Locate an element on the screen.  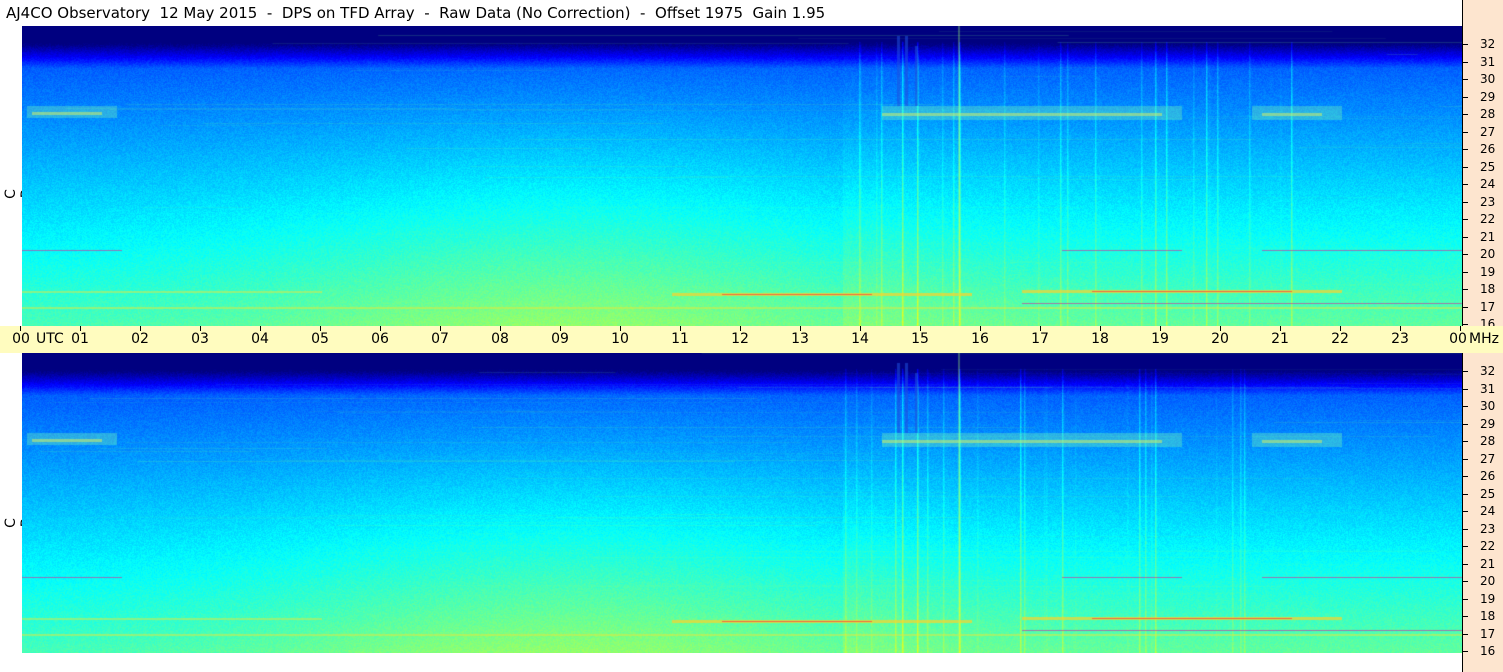
rcp-label: R C P is located at coordinates (17, 176).